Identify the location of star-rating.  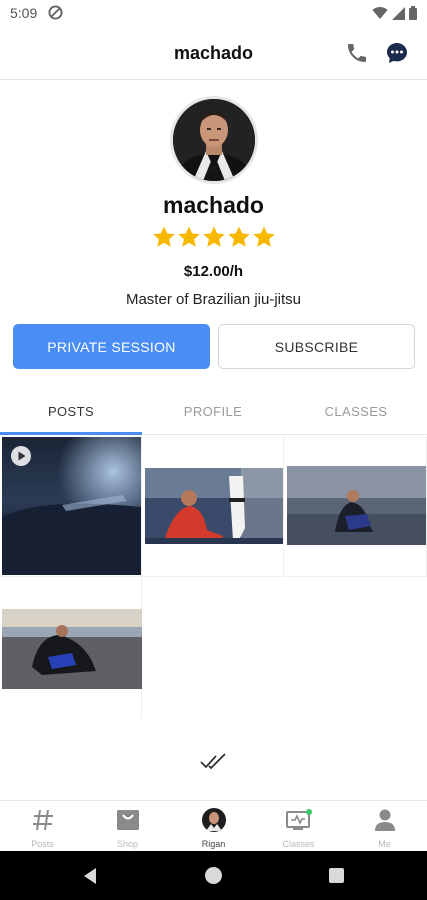
(213, 237).